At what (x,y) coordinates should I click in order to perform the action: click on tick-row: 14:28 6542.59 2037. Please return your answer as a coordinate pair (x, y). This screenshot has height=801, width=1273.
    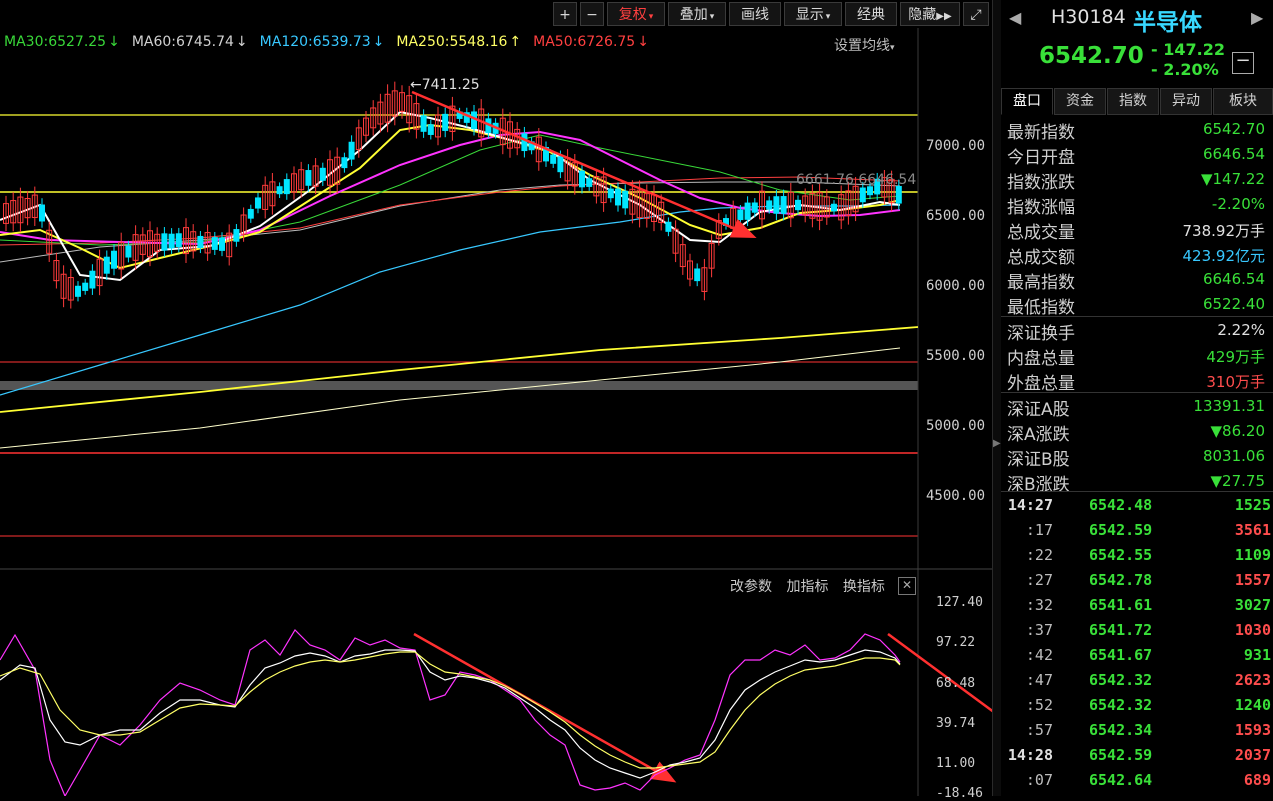
    Looking at the image, I should click on (1137, 755).